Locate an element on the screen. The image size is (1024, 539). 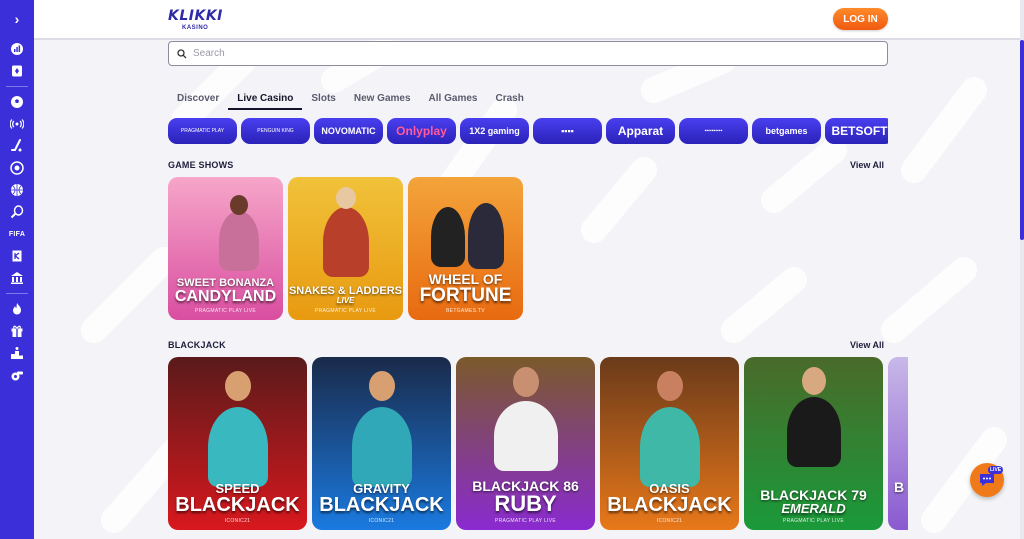
sidebar-item-fifa: FIFA is located at coordinates (17, 234).